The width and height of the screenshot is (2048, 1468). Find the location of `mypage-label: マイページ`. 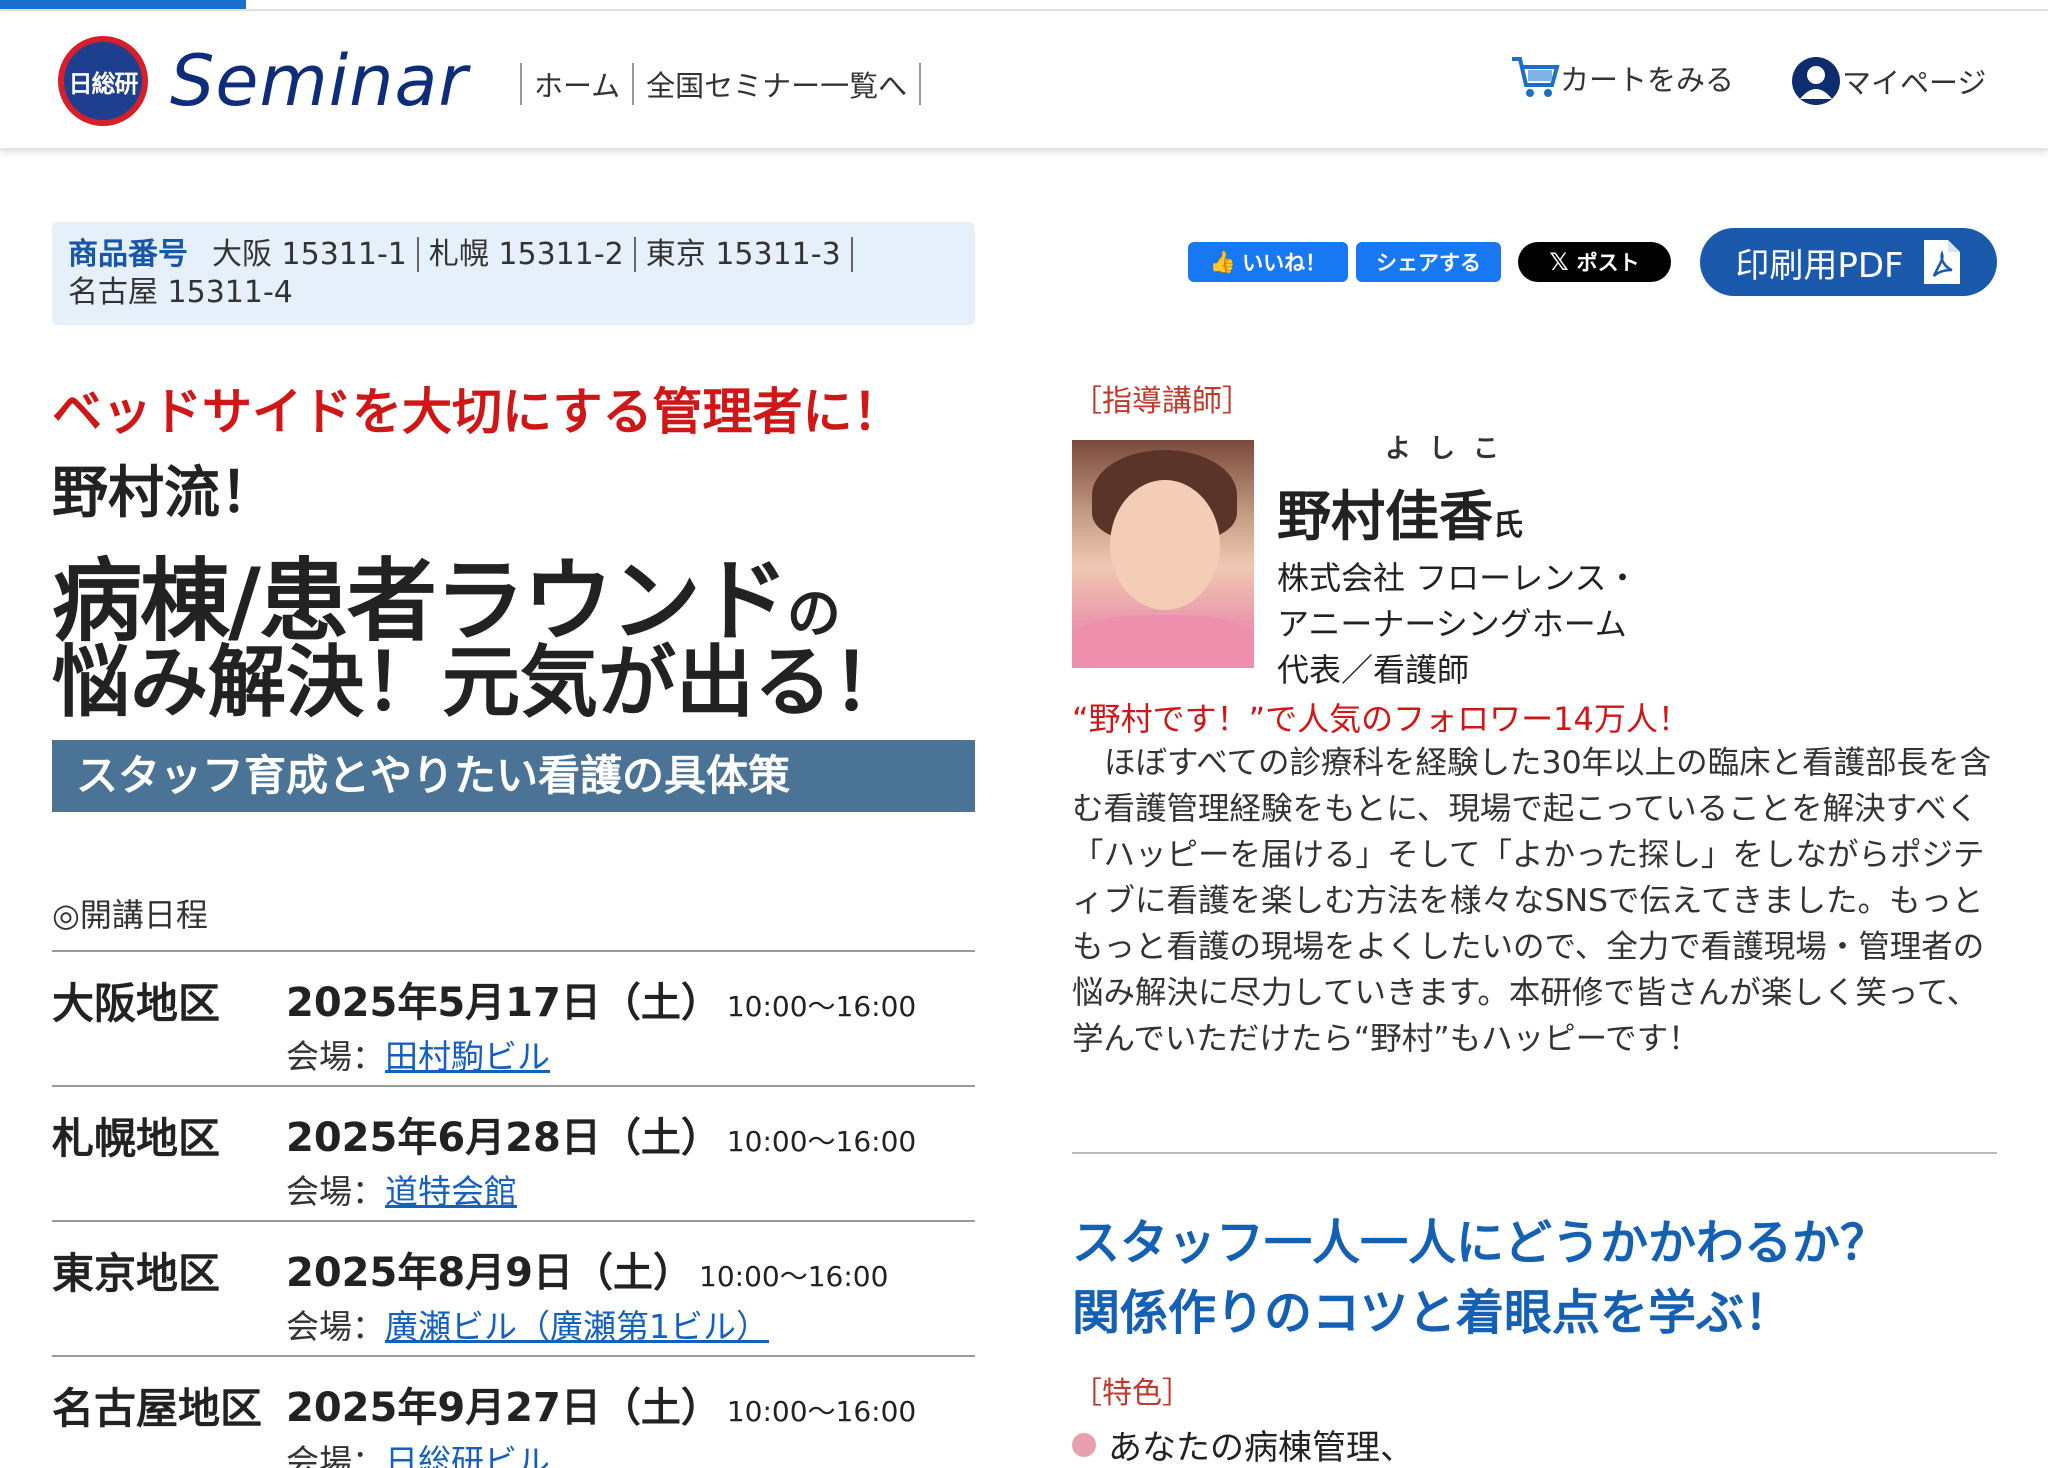

mypage-label: マイページ is located at coordinates (1914, 83).